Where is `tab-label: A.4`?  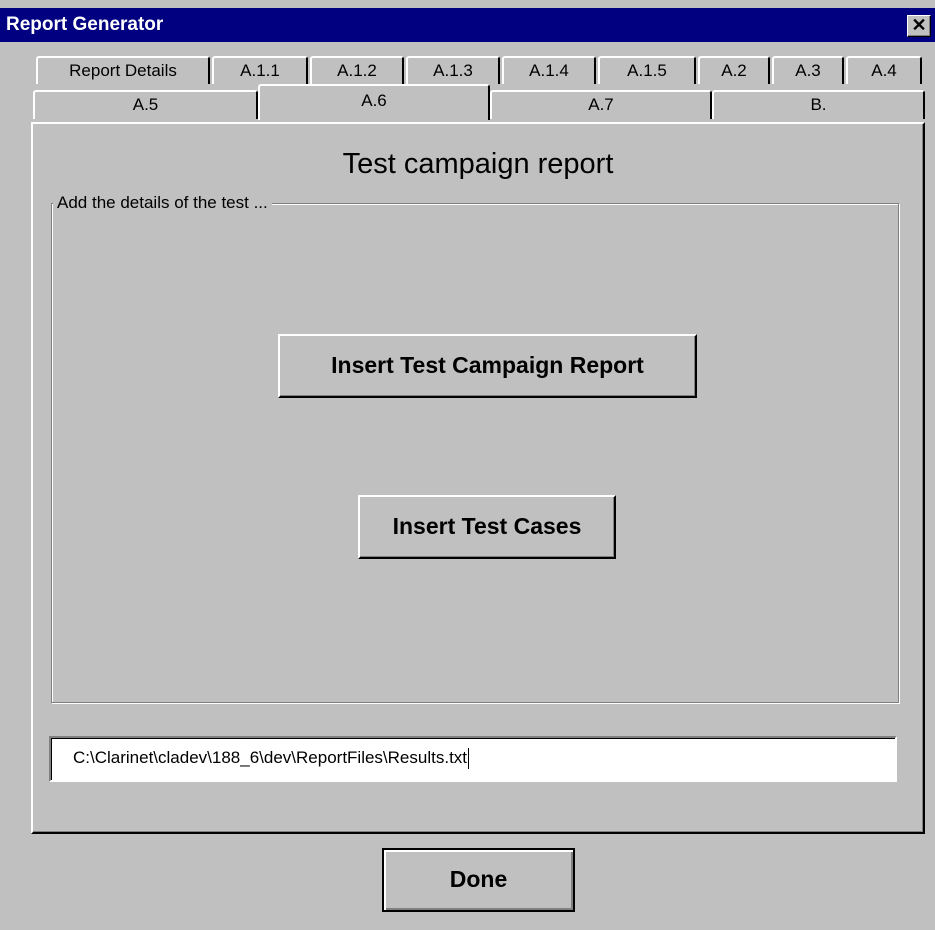
tab-label: A.4 is located at coordinates (884, 70).